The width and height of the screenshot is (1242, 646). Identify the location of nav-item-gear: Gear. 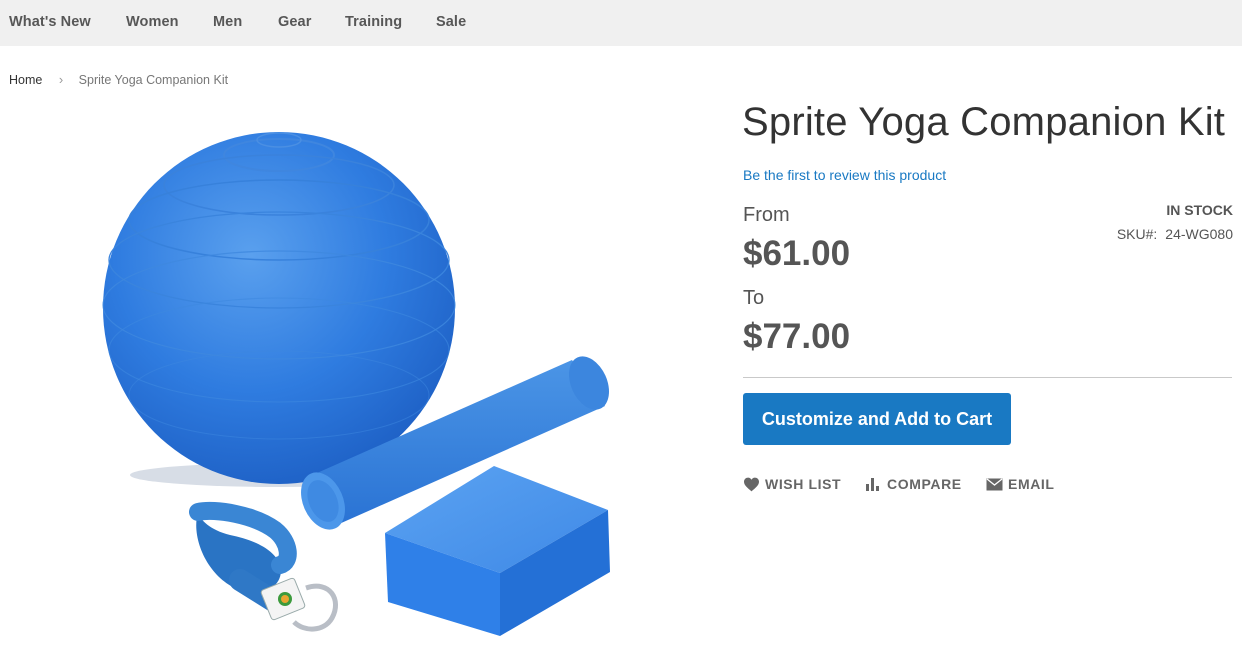
(294, 22).